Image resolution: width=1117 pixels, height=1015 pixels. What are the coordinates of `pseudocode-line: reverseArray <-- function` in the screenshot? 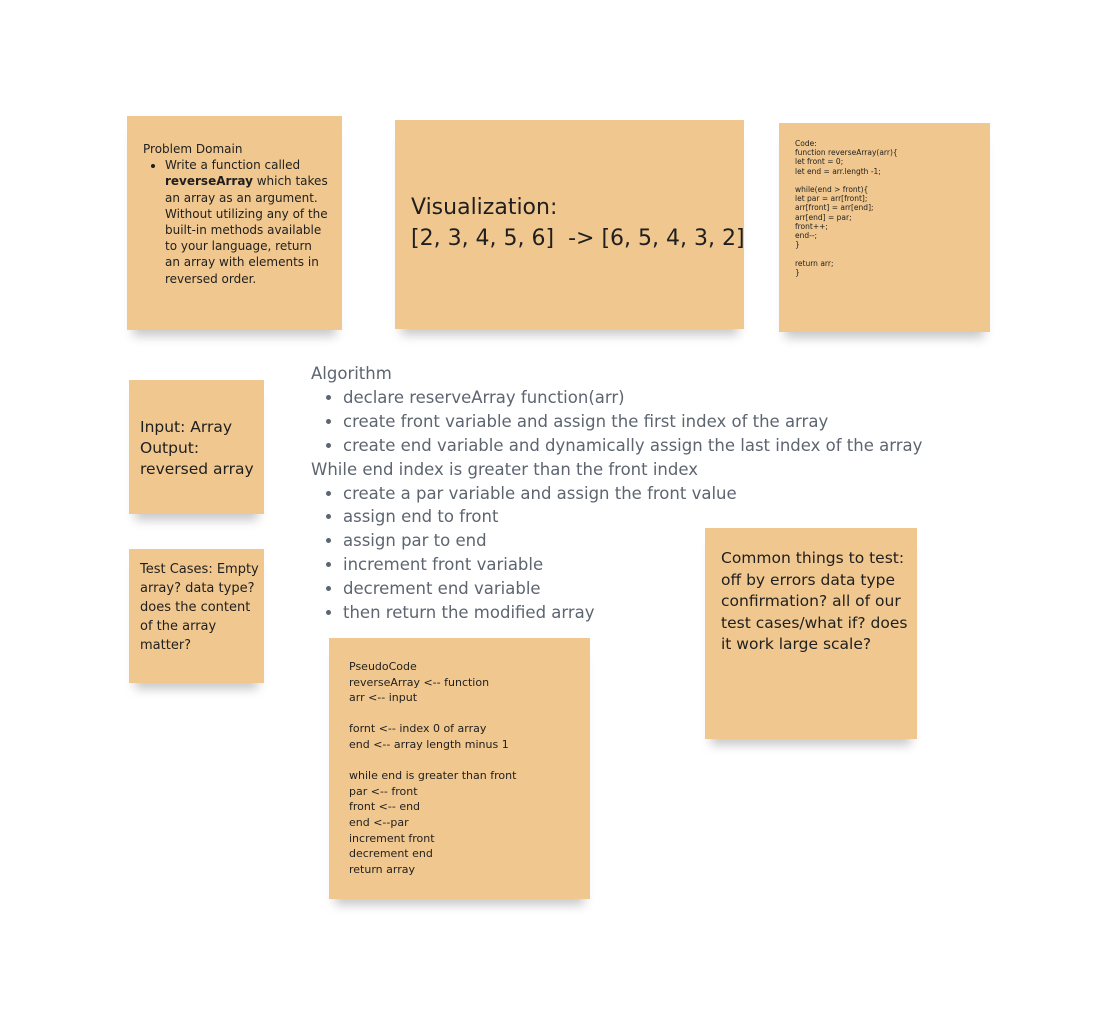 It's located at (419, 682).